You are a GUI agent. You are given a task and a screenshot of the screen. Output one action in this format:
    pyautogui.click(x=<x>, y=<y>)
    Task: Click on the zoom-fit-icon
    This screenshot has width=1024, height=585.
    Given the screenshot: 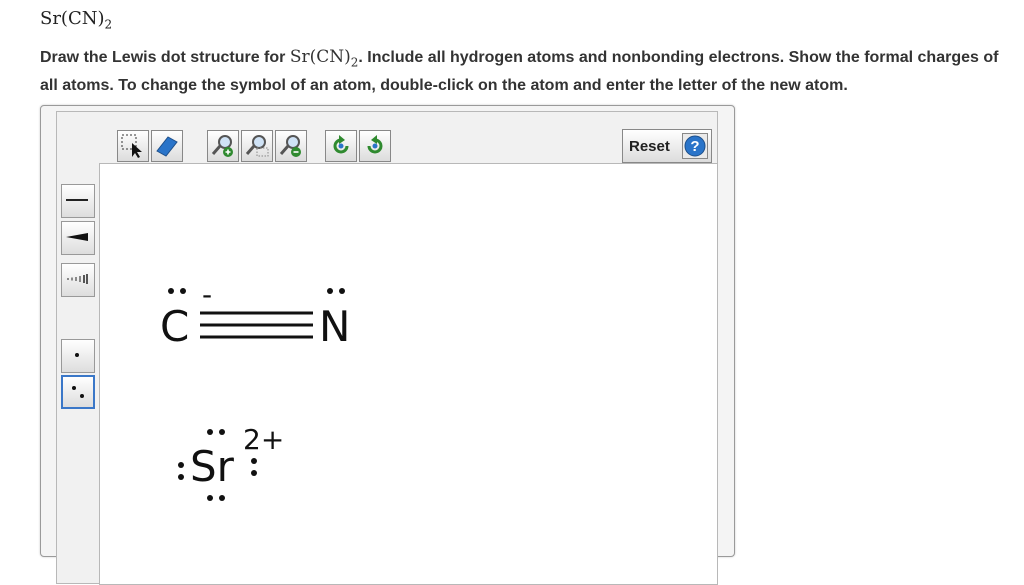 What is the action you would take?
    pyautogui.click(x=257, y=146)
    